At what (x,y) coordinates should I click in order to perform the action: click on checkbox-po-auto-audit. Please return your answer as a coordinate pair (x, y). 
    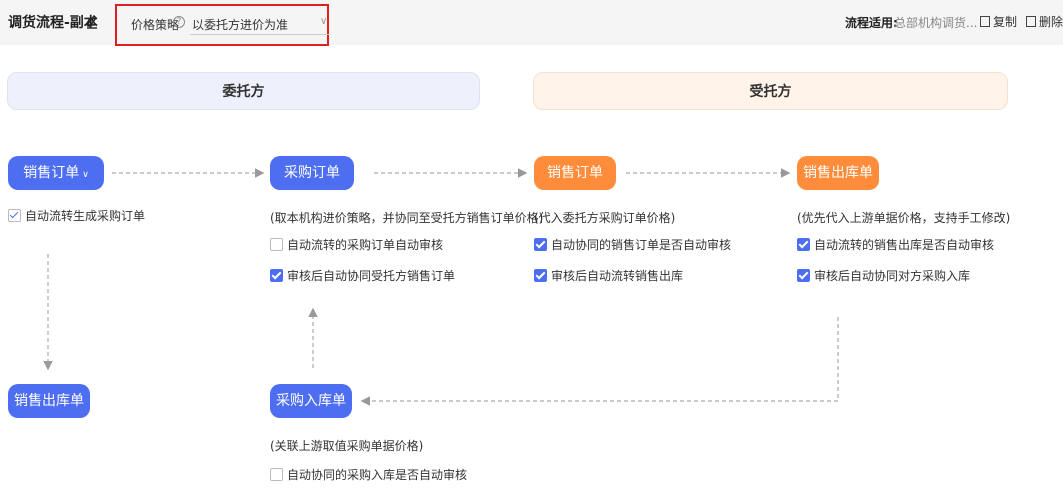
    Looking at the image, I should click on (276, 244).